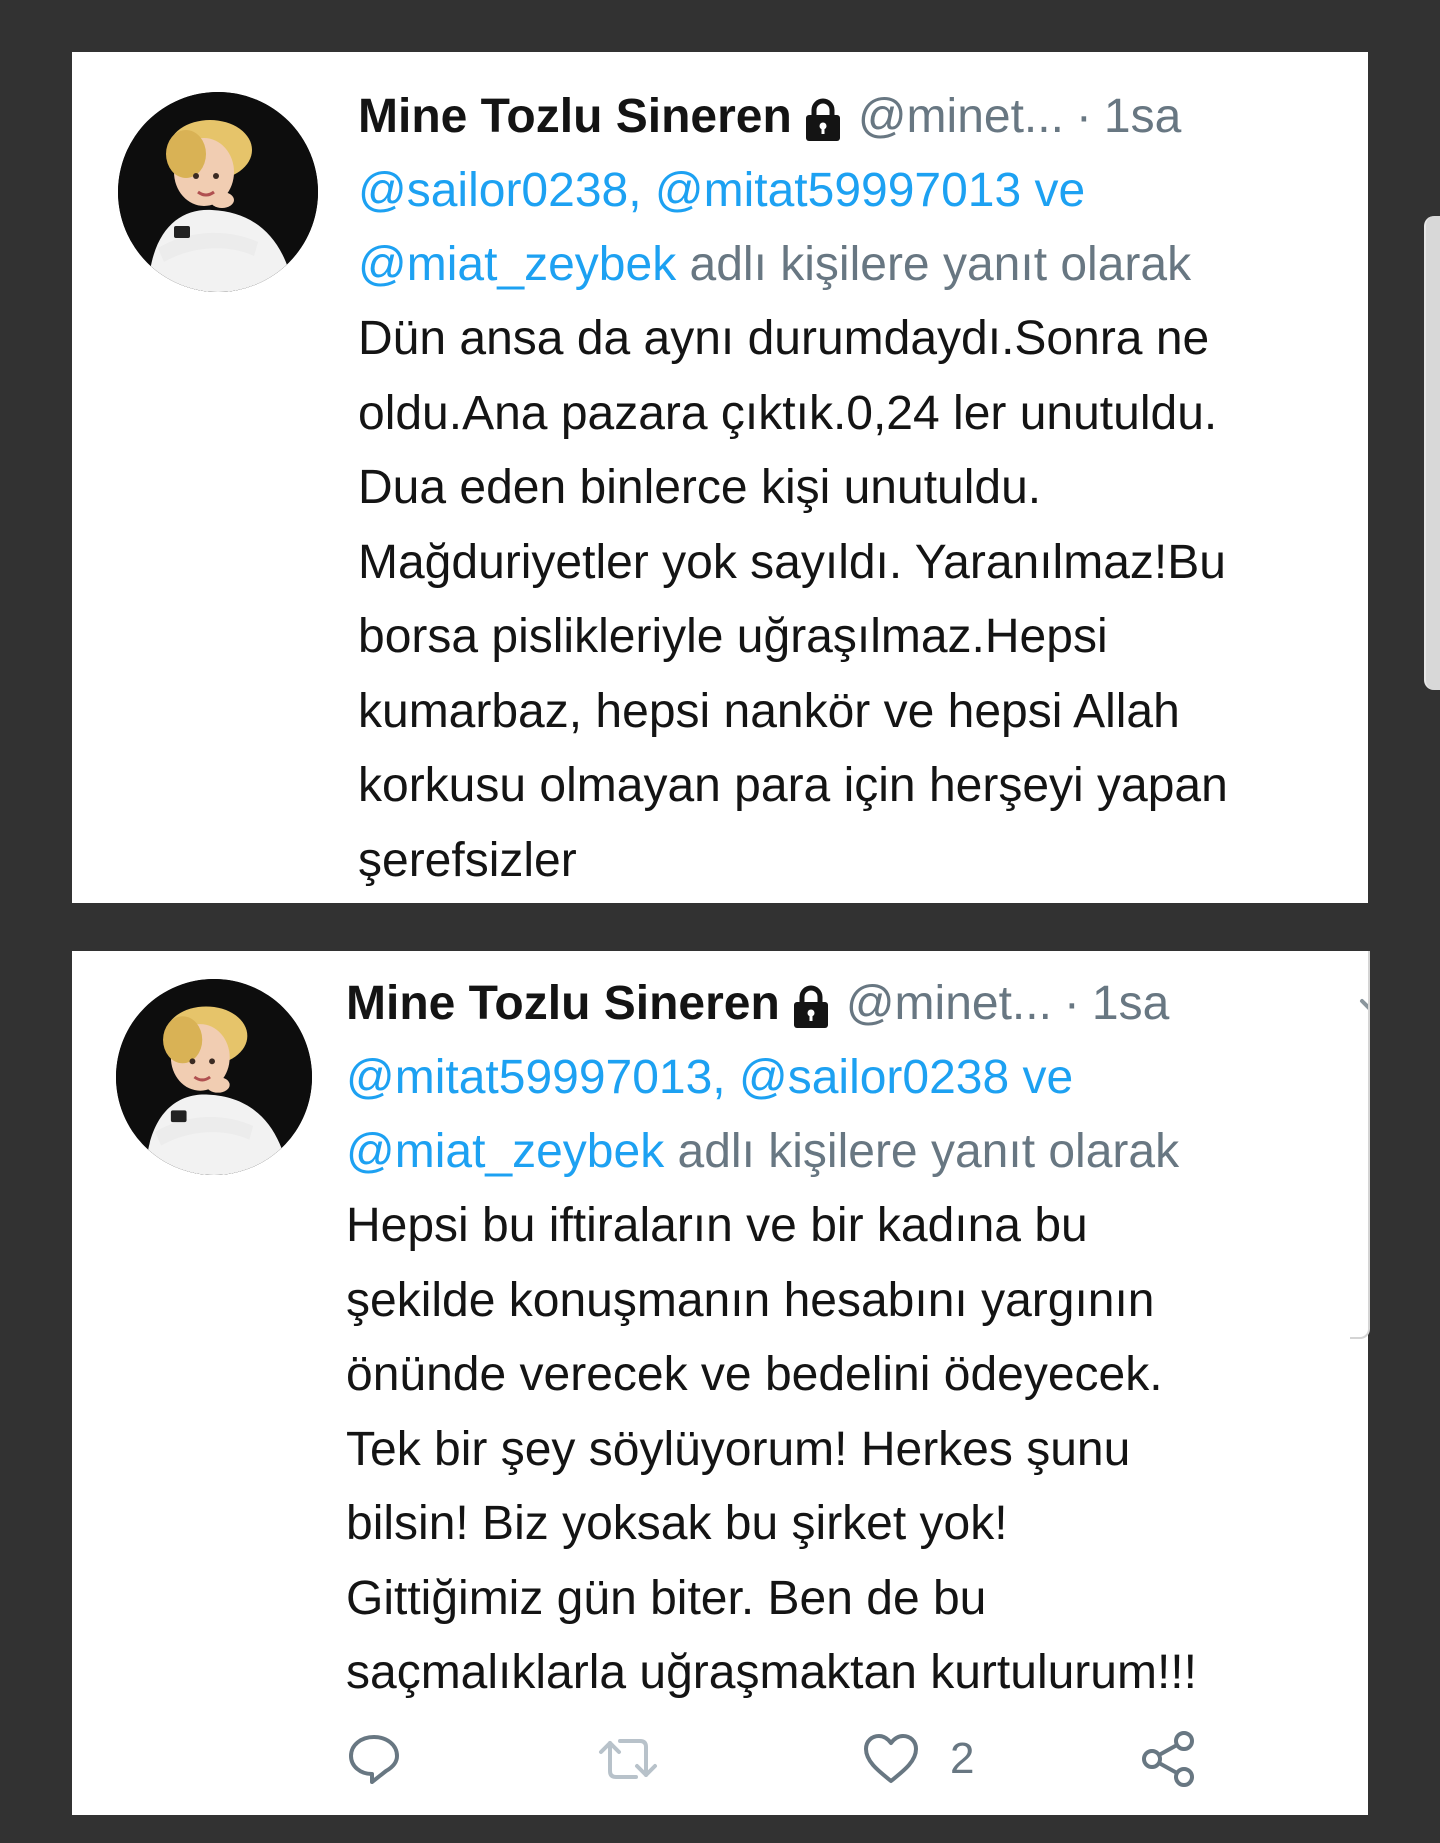 The image size is (1440, 1843). Describe the element at coordinates (754, 1374) in the screenshot. I see `tweet-text-line: önünde verecek ve bedelini ödeyecek.` at that location.